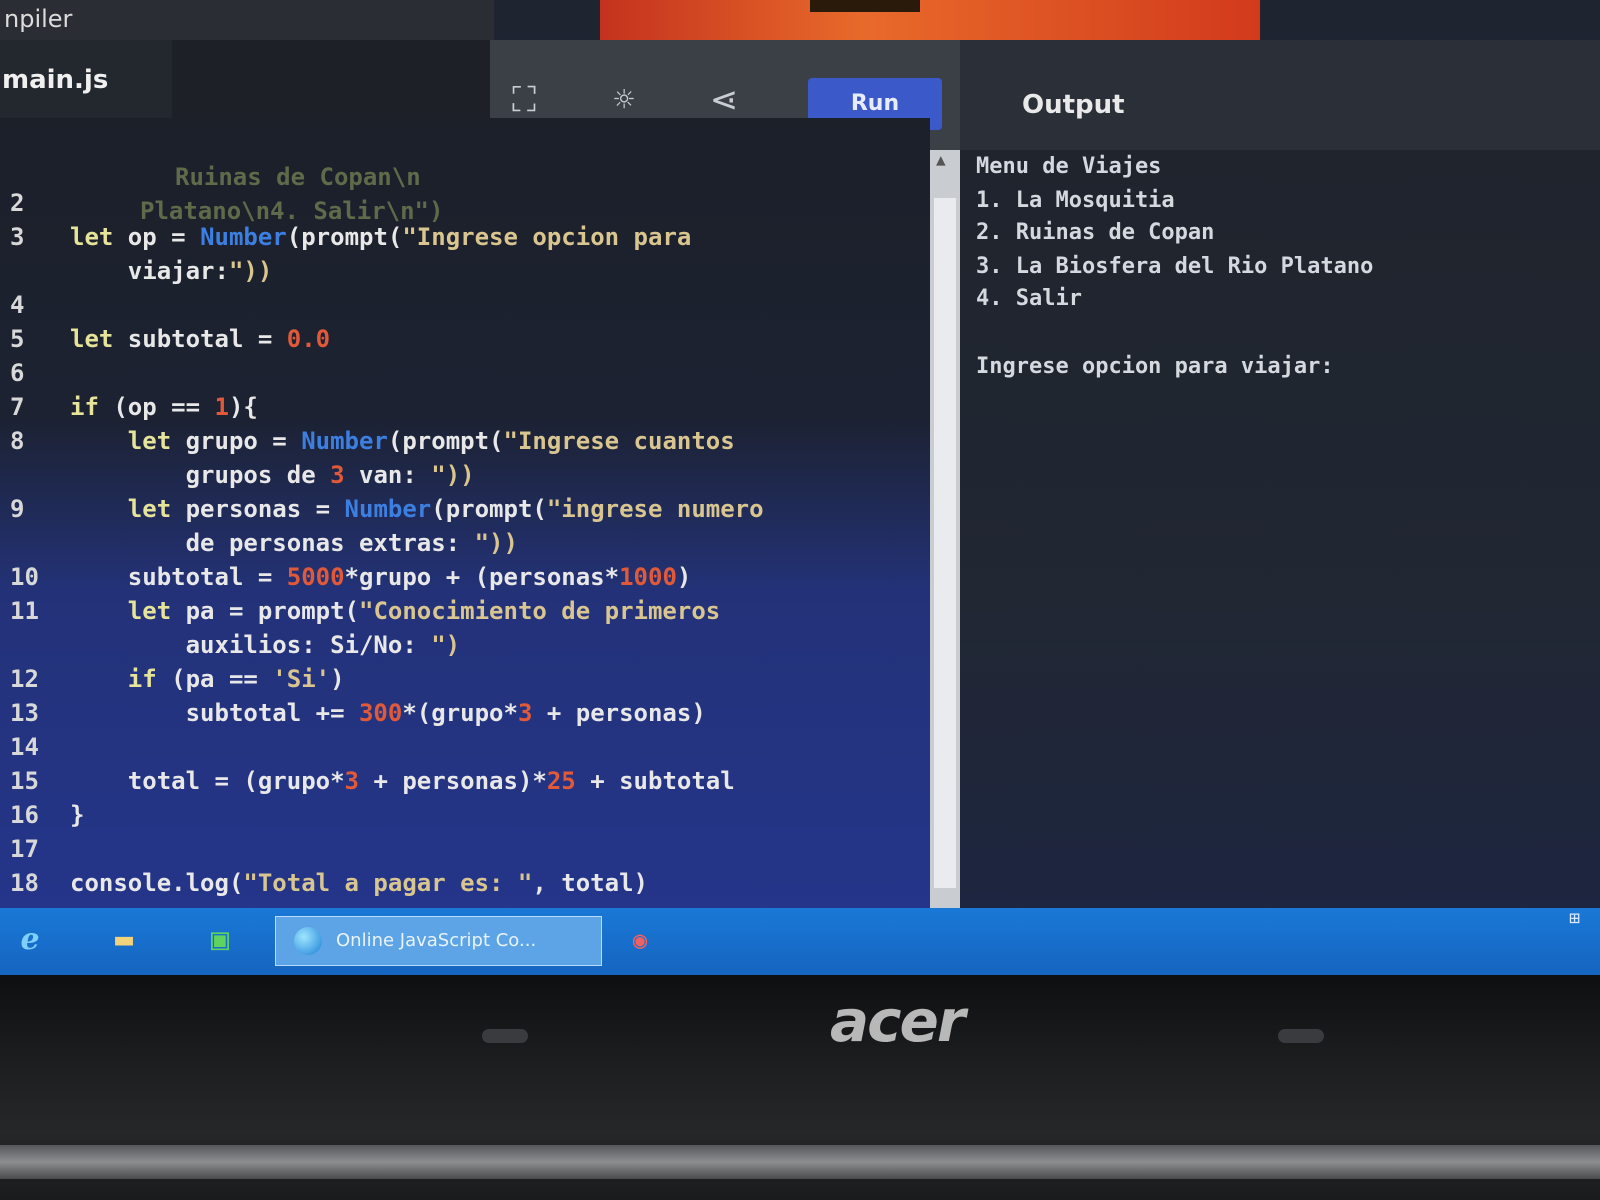 The width and height of the screenshot is (1600, 1200). I want to click on line-number: 15, so click(24, 781).